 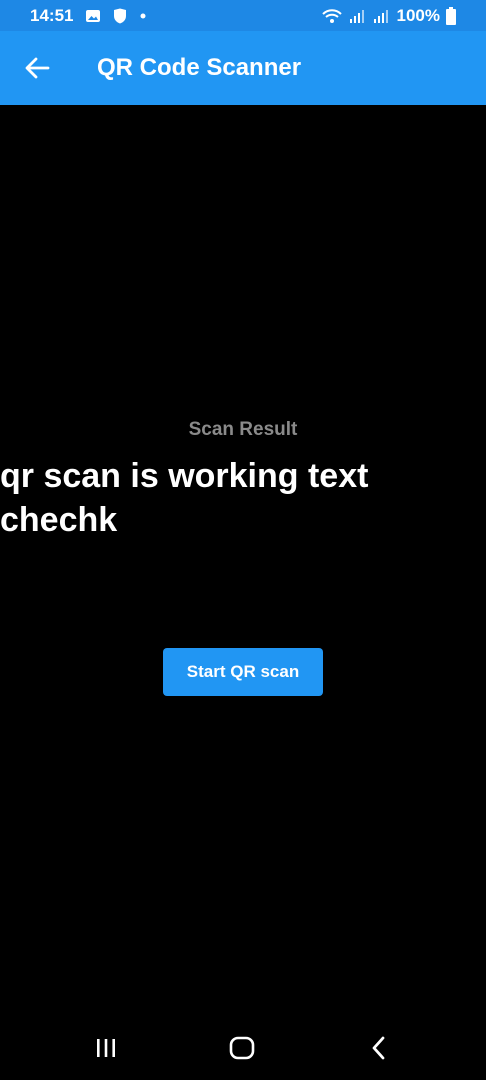 What do you see at coordinates (418, 15) in the screenshot?
I see `battery-text: 100%` at bounding box center [418, 15].